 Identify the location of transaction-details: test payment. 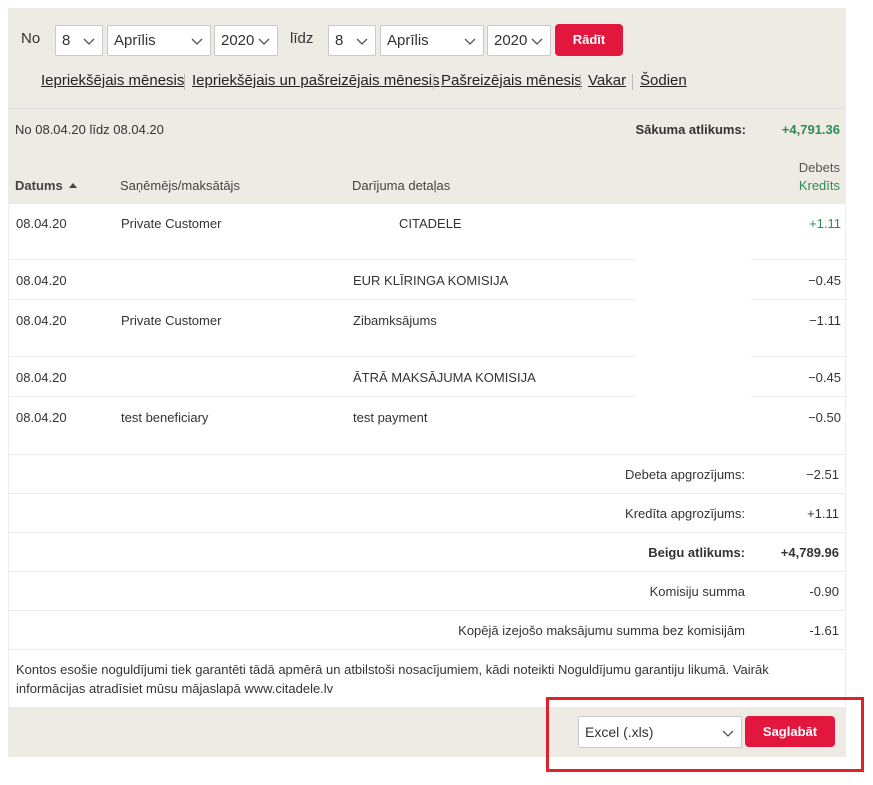
(390, 417).